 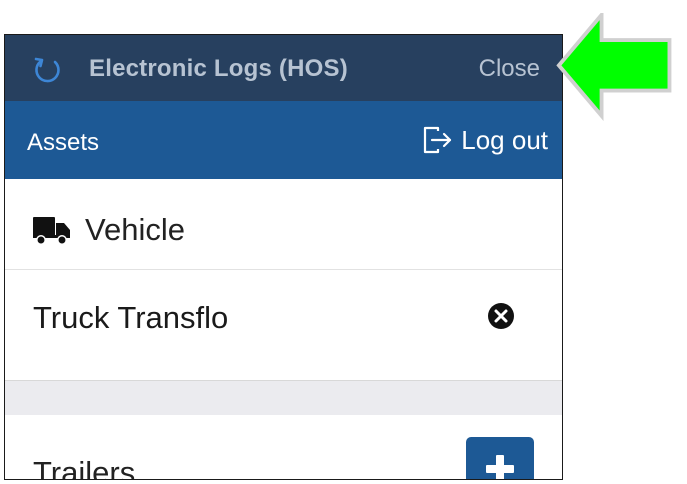 What do you see at coordinates (131, 317) in the screenshot?
I see `vehicle-name: Truck Transflo` at bounding box center [131, 317].